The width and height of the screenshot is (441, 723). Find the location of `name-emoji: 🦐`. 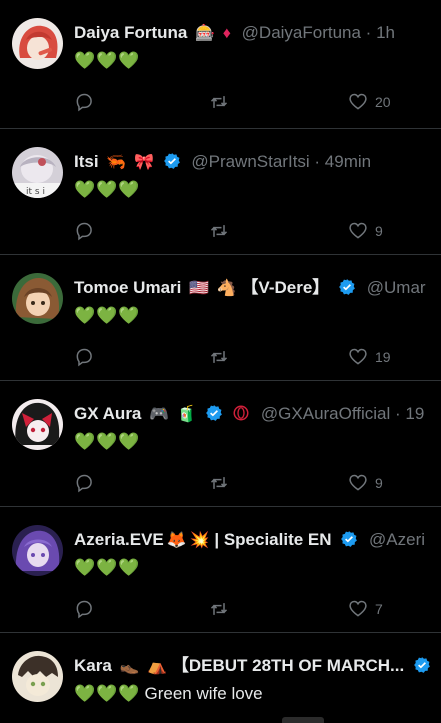

name-emoji: 🦐 is located at coordinates (116, 162).